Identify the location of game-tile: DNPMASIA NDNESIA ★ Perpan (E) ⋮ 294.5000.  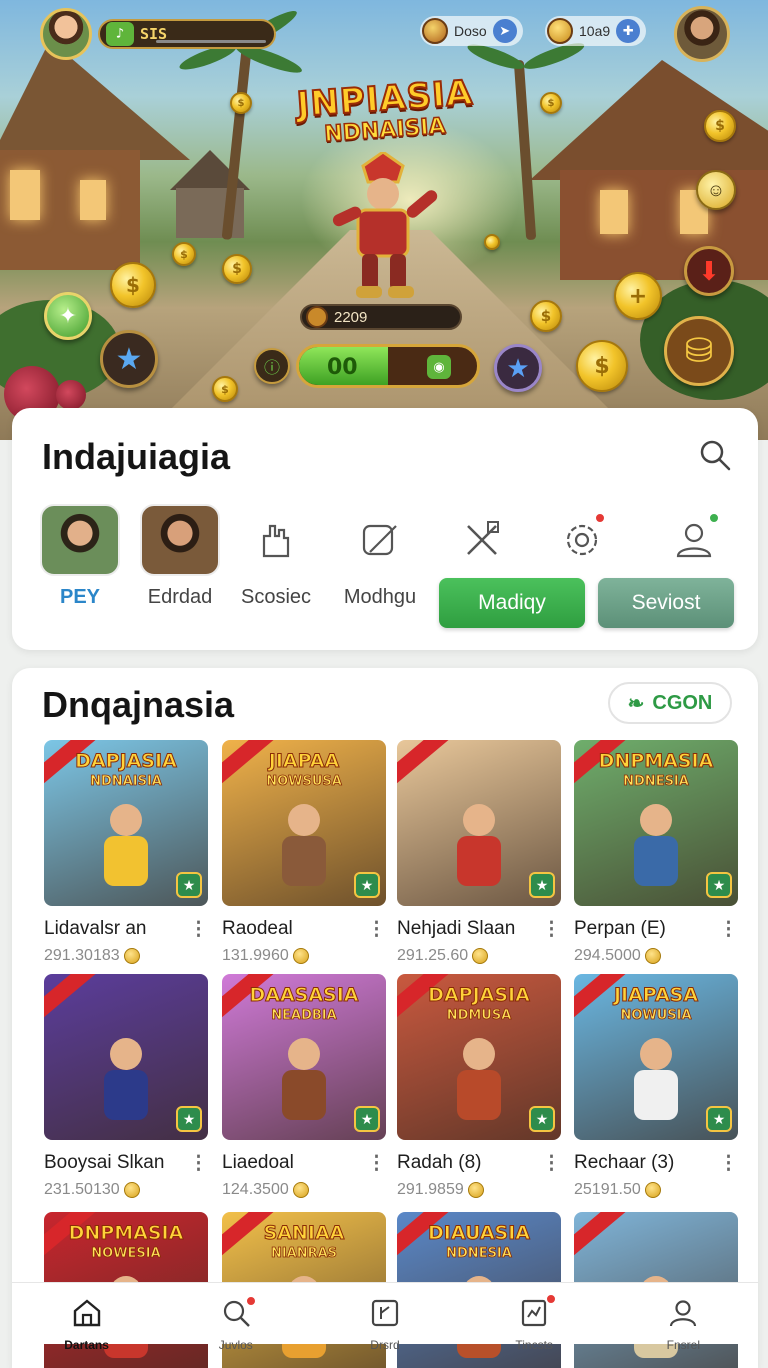
(656, 852).